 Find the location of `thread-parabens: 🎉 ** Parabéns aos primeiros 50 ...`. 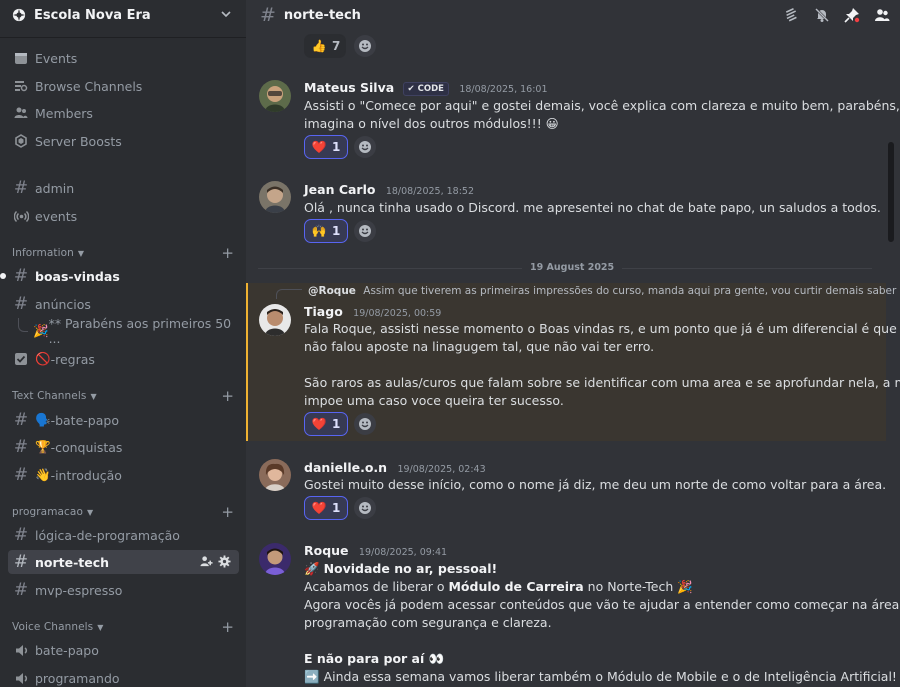

thread-parabens: 🎉 ** Parabéns aos primeiros 50 ... is located at coordinates (133, 331).